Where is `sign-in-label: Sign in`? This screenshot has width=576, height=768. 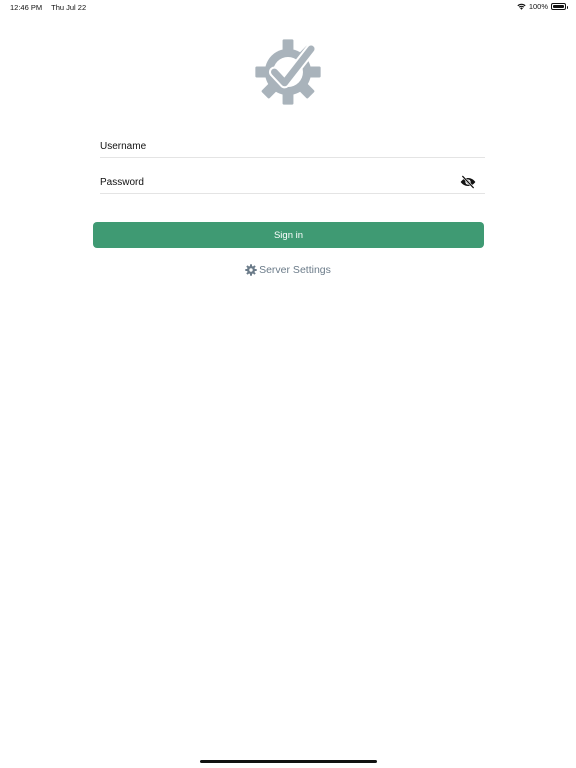
sign-in-label: Sign in is located at coordinates (288, 235).